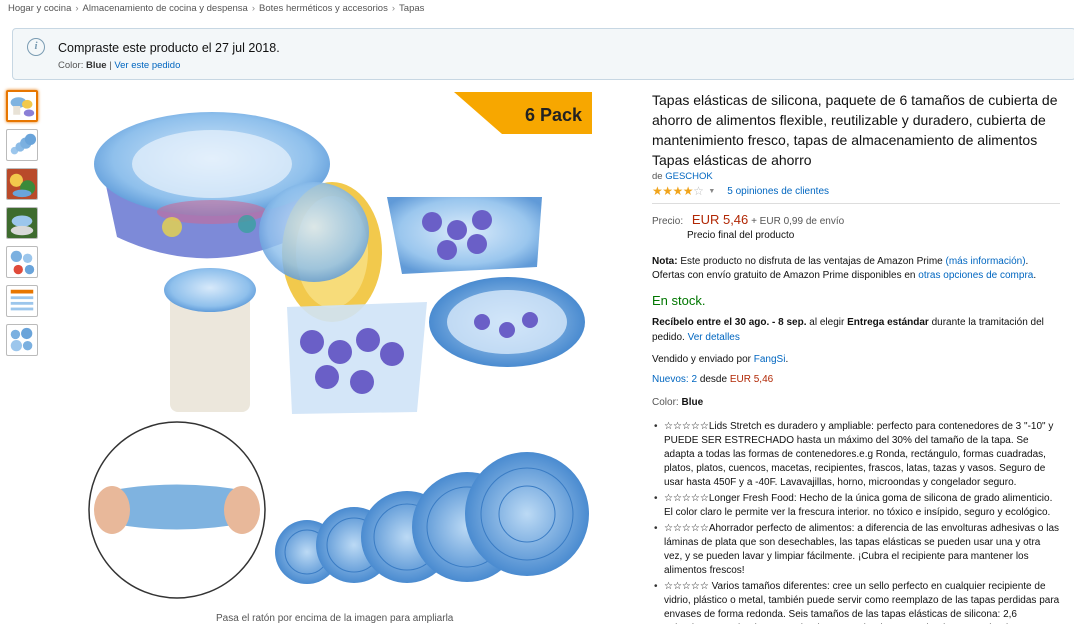  Describe the element at coordinates (720, 219) in the screenshot. I see `price-value: EUR 5,46` at that location.